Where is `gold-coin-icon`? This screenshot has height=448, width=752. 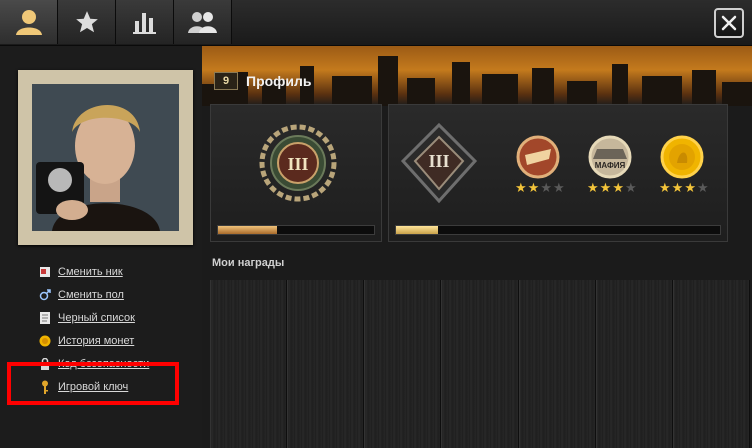
gold-coin-icon is located at coordinates (682, 157).